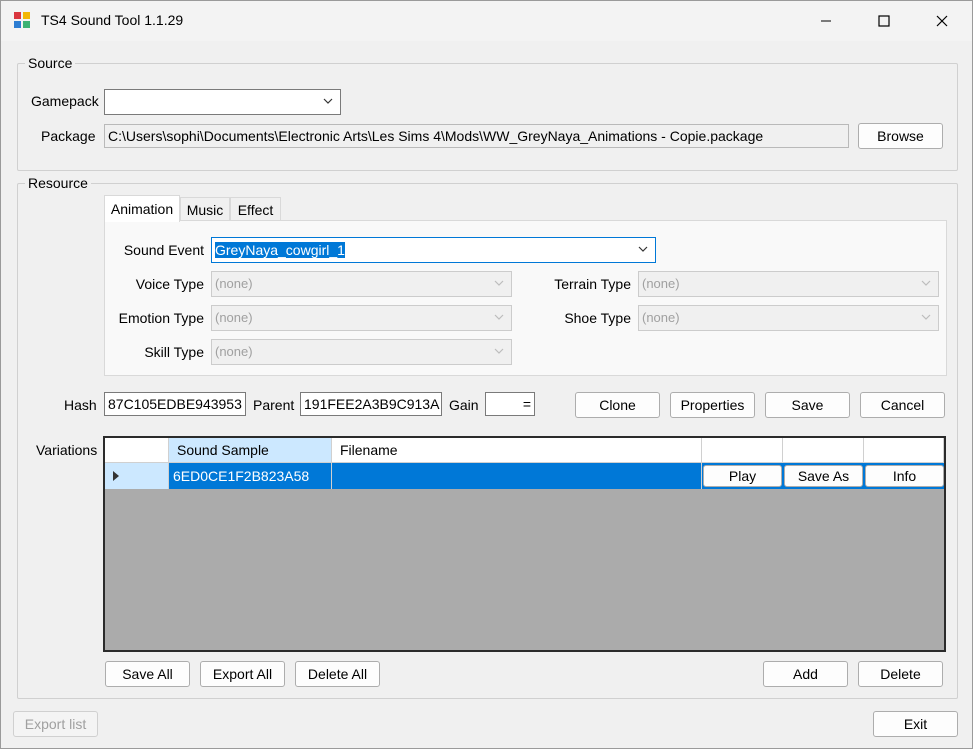 The width and height of the screenshot is (973, 749). I want to click on maximize-icon, so click(884, 21).